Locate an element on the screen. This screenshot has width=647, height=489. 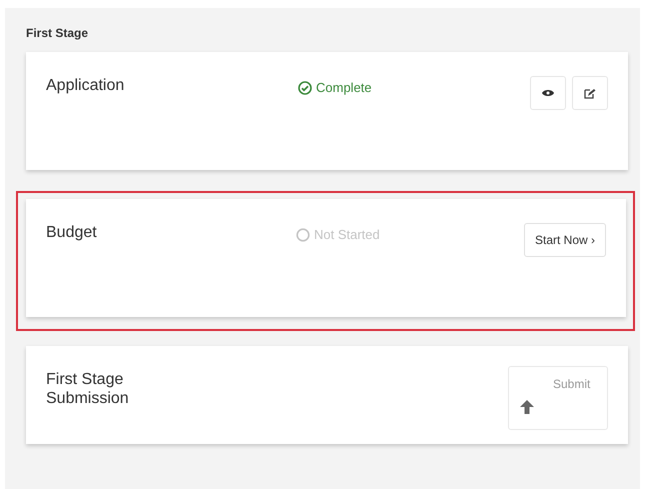
eye-icon is located at coordinates (548, 93).